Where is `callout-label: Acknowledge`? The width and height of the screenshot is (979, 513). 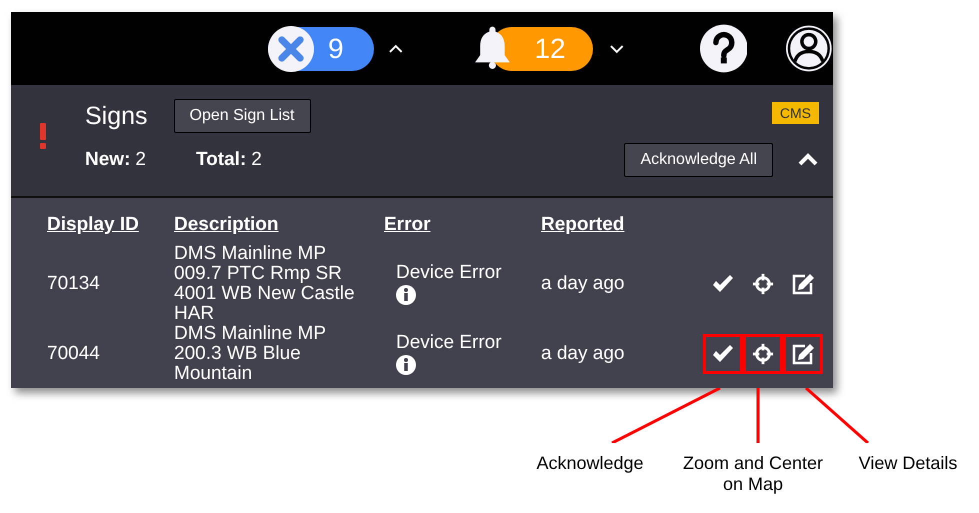
callout-label: Acknowledge is located at coordinates (590, 463).